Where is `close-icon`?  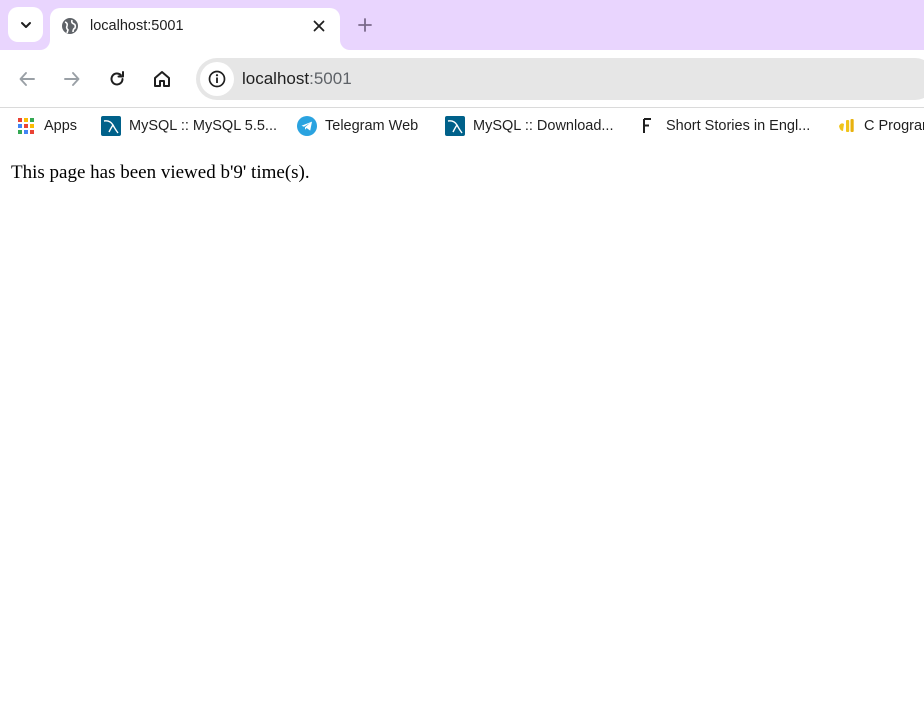 close-icon is located at coordinates (319, 26).